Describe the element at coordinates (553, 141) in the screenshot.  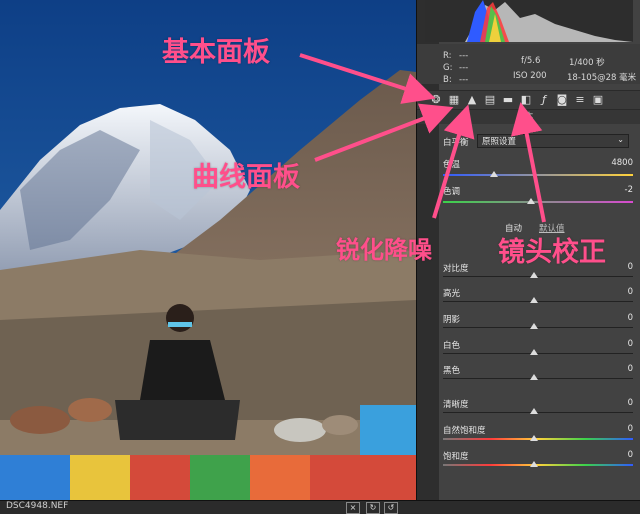
I see `white-balance-select: 原照设置 ⌄` at that location.